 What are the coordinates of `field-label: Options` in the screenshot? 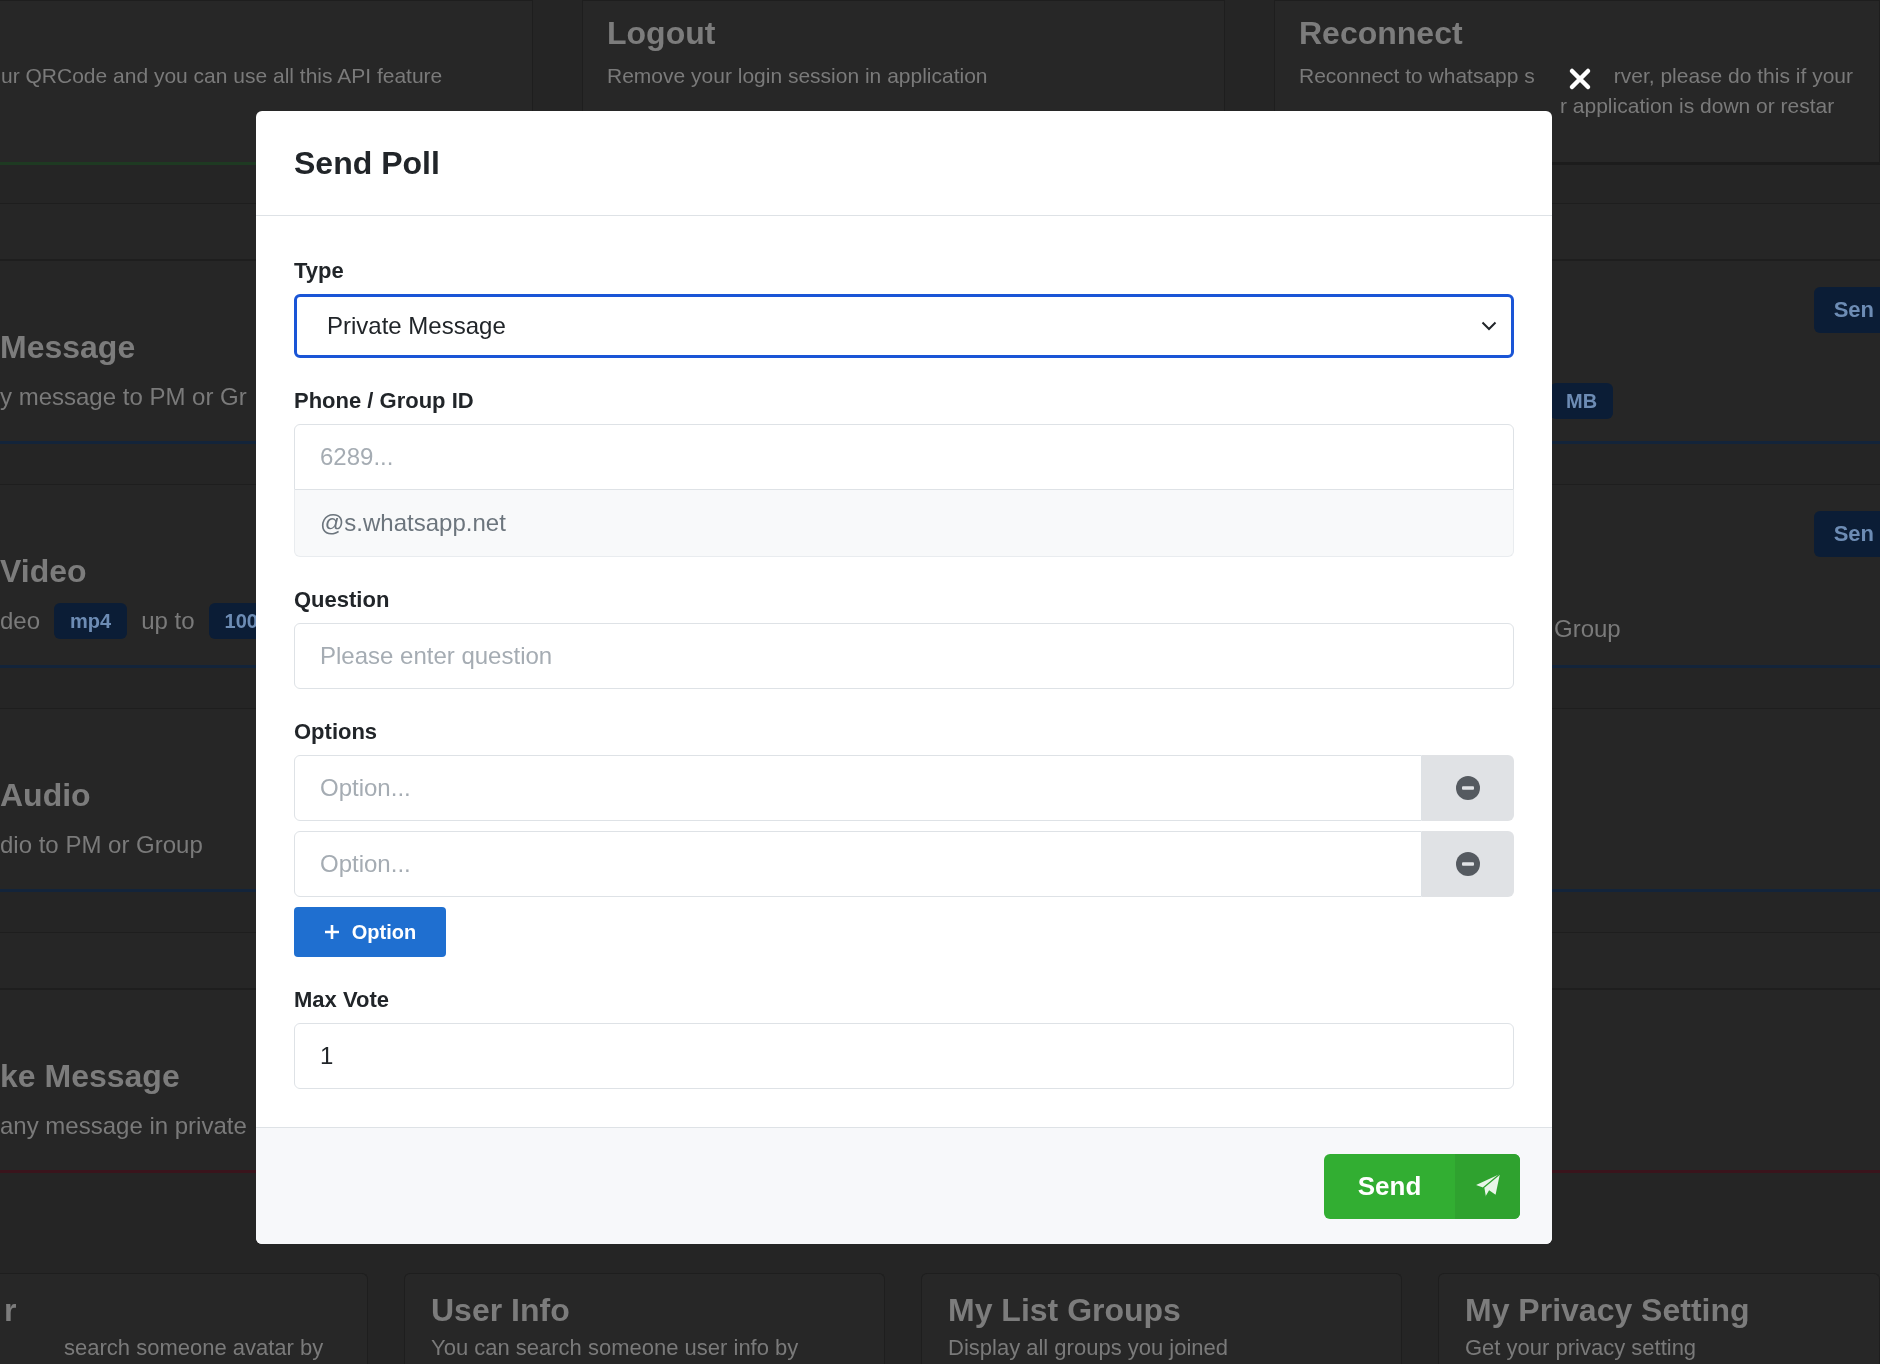 It's located at (336, 732).